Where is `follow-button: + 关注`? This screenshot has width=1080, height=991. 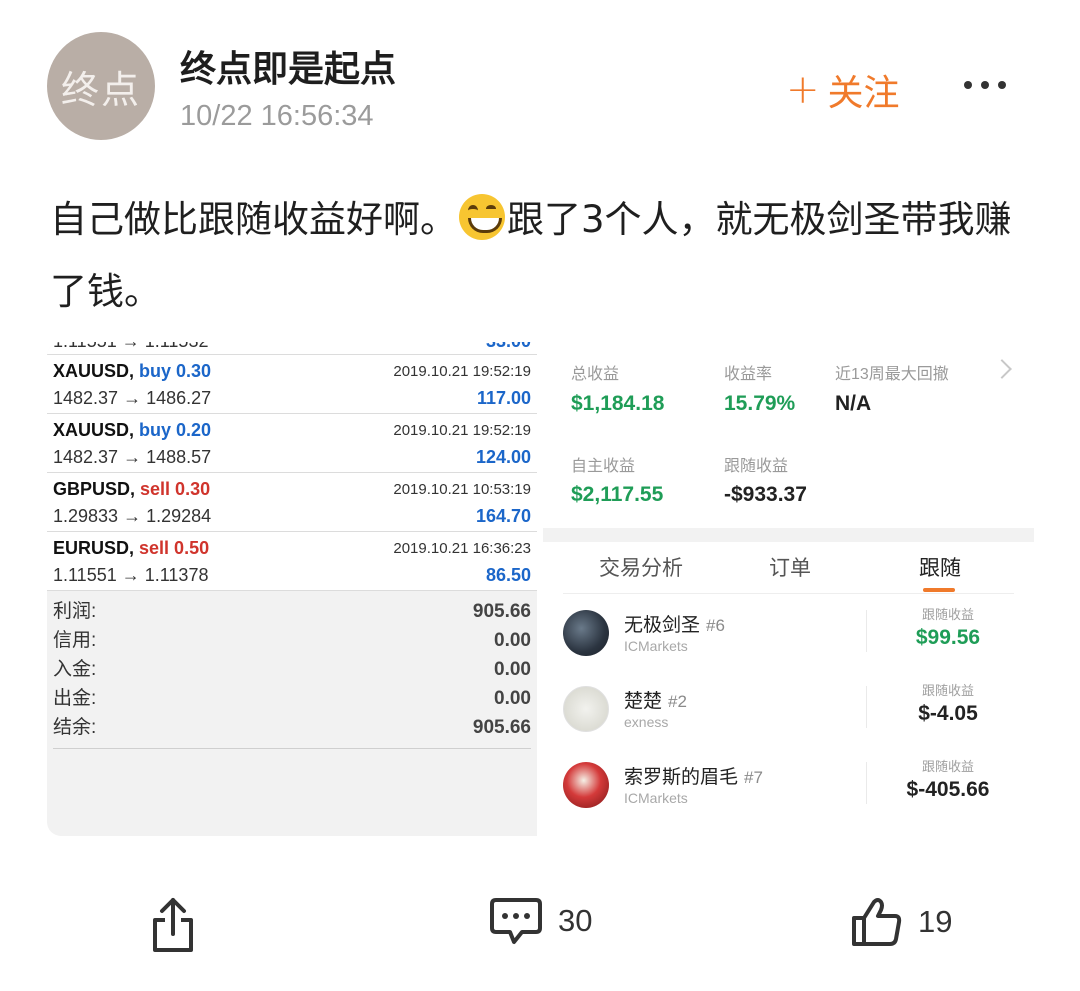
follow-button: + 关注 is located at coordinates (843, 90).